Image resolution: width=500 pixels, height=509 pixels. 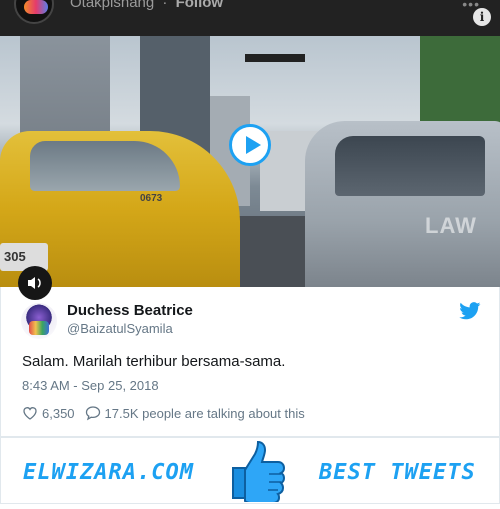 I want to click on like-count: 6,350, so click(x=58, y=413).